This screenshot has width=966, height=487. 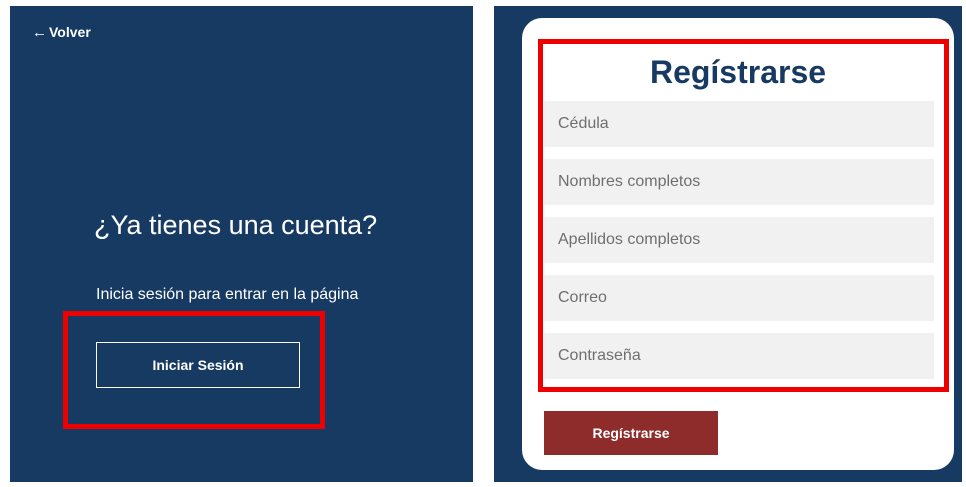 I want to click on register-submit-button: Regístrarse, so click(x=631, y=433).